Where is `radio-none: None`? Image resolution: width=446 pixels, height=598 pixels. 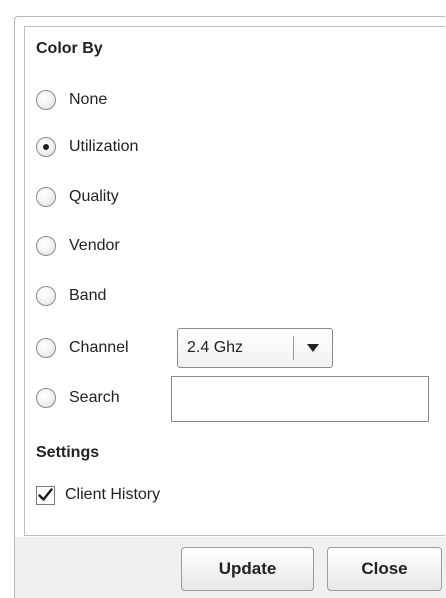
radio-none: None is located at coordinates (71, 100).